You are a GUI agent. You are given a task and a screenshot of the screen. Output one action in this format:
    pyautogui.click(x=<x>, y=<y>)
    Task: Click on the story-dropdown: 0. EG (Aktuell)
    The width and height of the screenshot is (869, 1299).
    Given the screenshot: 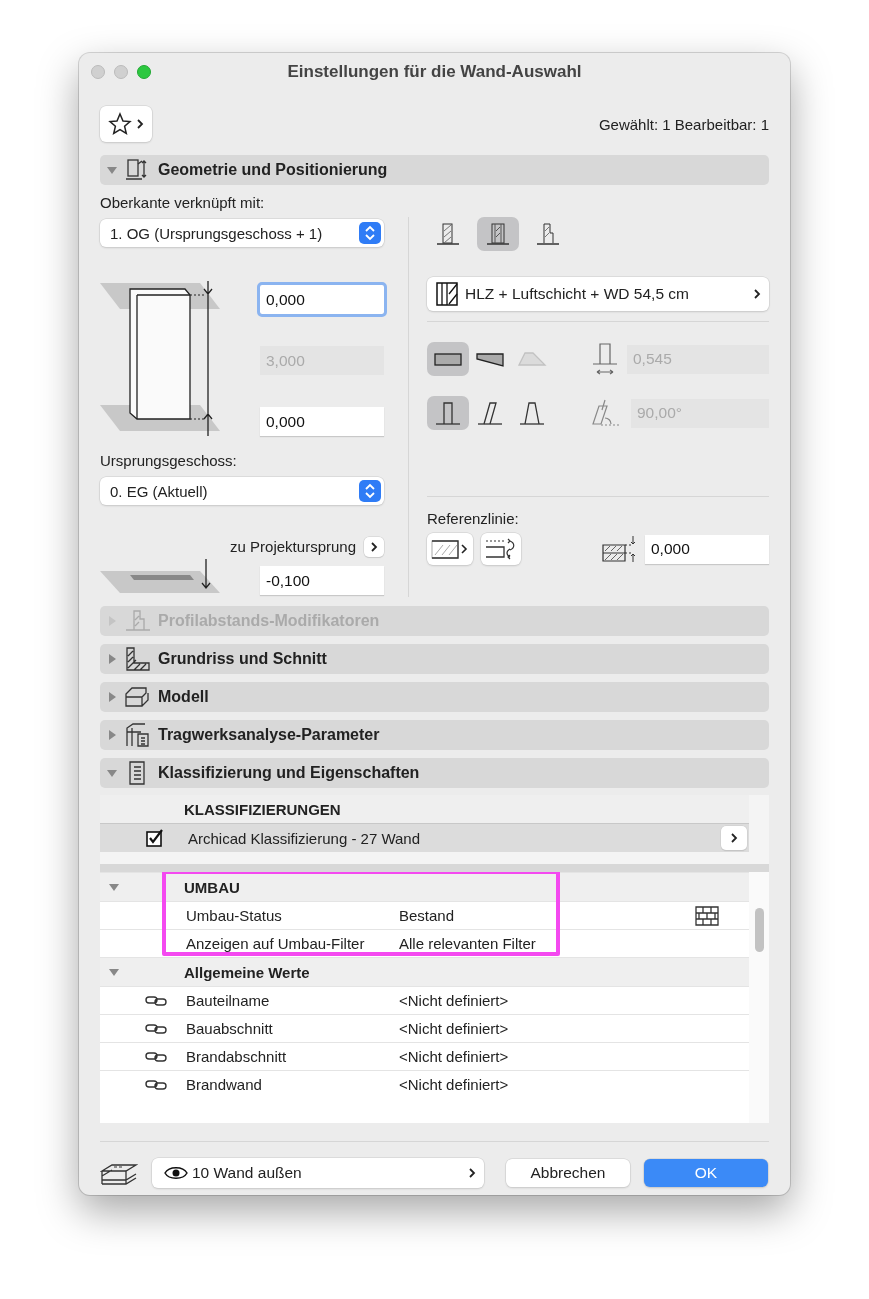 What is the action you would take?
    pyautogui.click(x=242, y=491)
    